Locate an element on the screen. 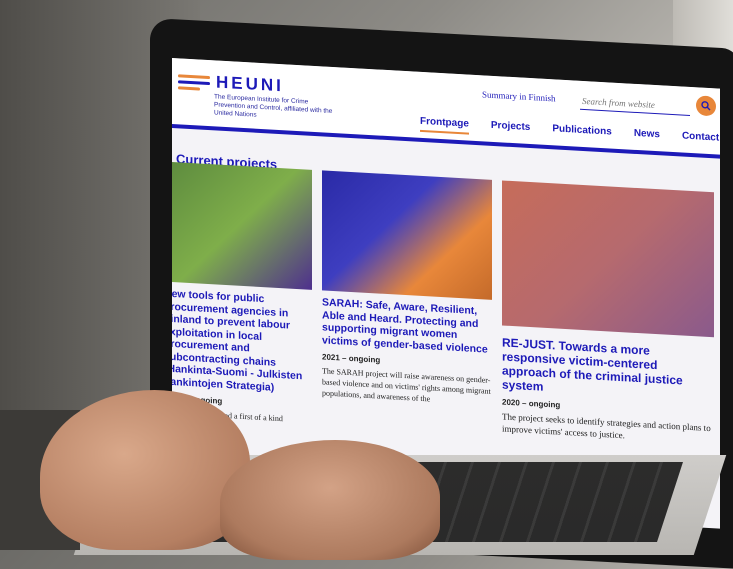 The image size is (733, 569). search-box is located at coordinates (635, 103).